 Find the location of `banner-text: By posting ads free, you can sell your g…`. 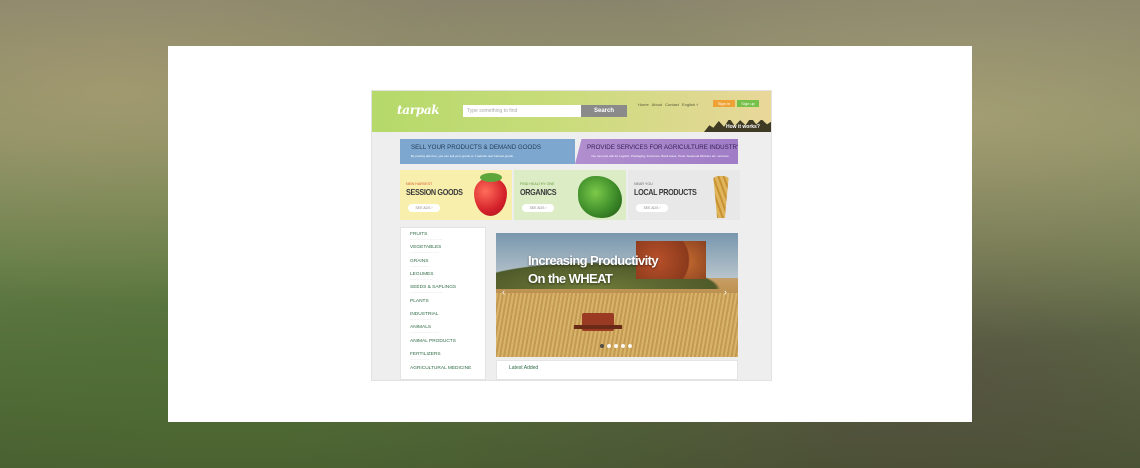

banner-text: By posting ads free, you can sell your g… is located at coordinates (462, 156).